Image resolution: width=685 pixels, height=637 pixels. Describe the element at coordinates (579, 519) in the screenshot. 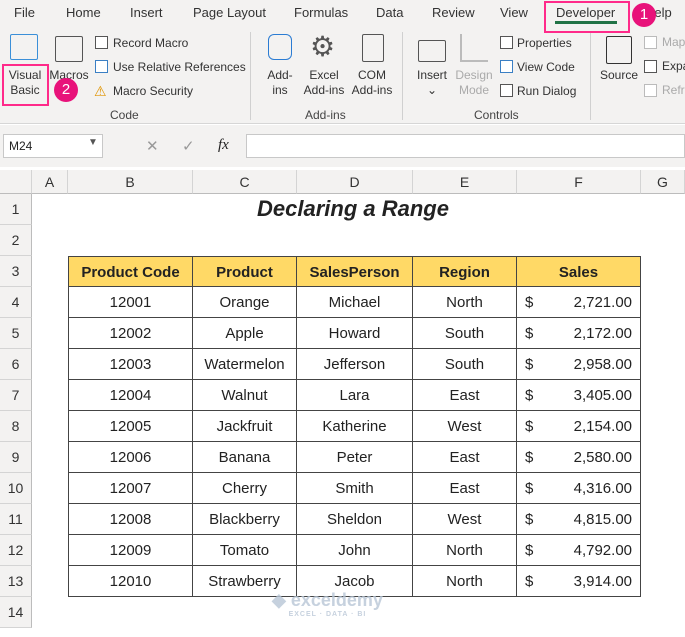

I see `table-cell-sales: 4,815.00 $` at that location.